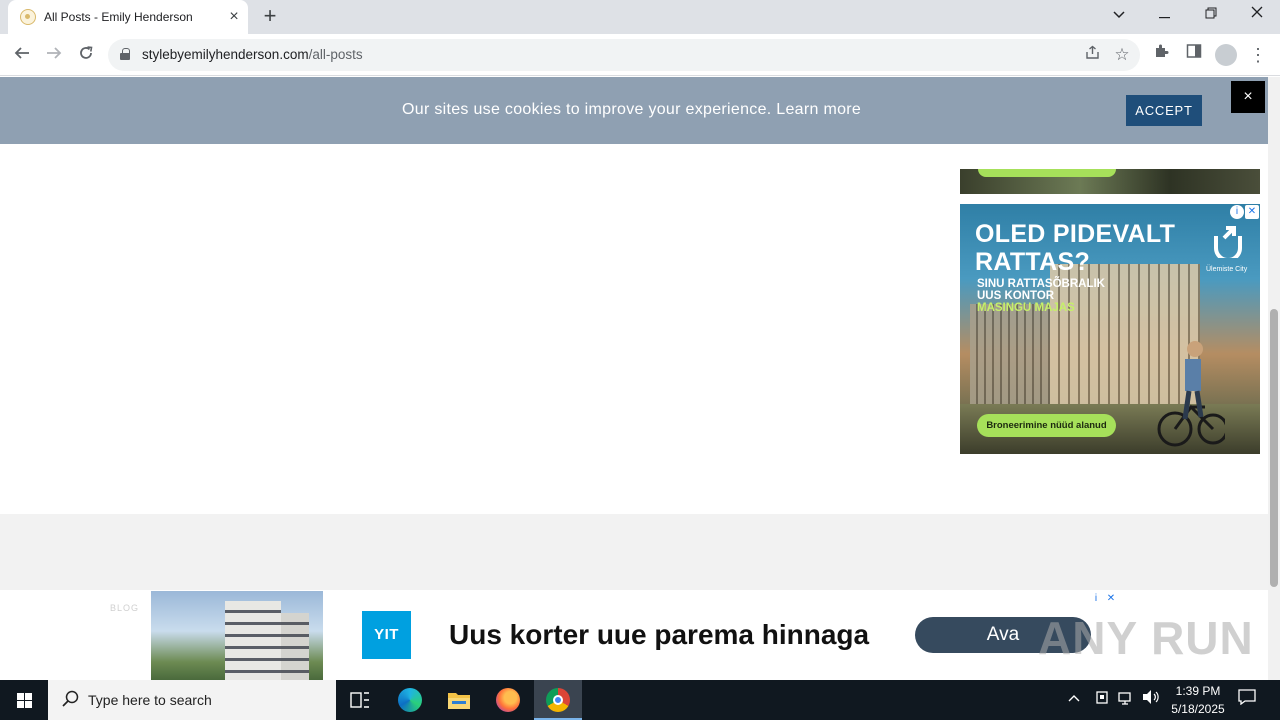  Describe the element at coordinates (410, 700) in the screenshot. I see `edge-browser-icon` at that location.